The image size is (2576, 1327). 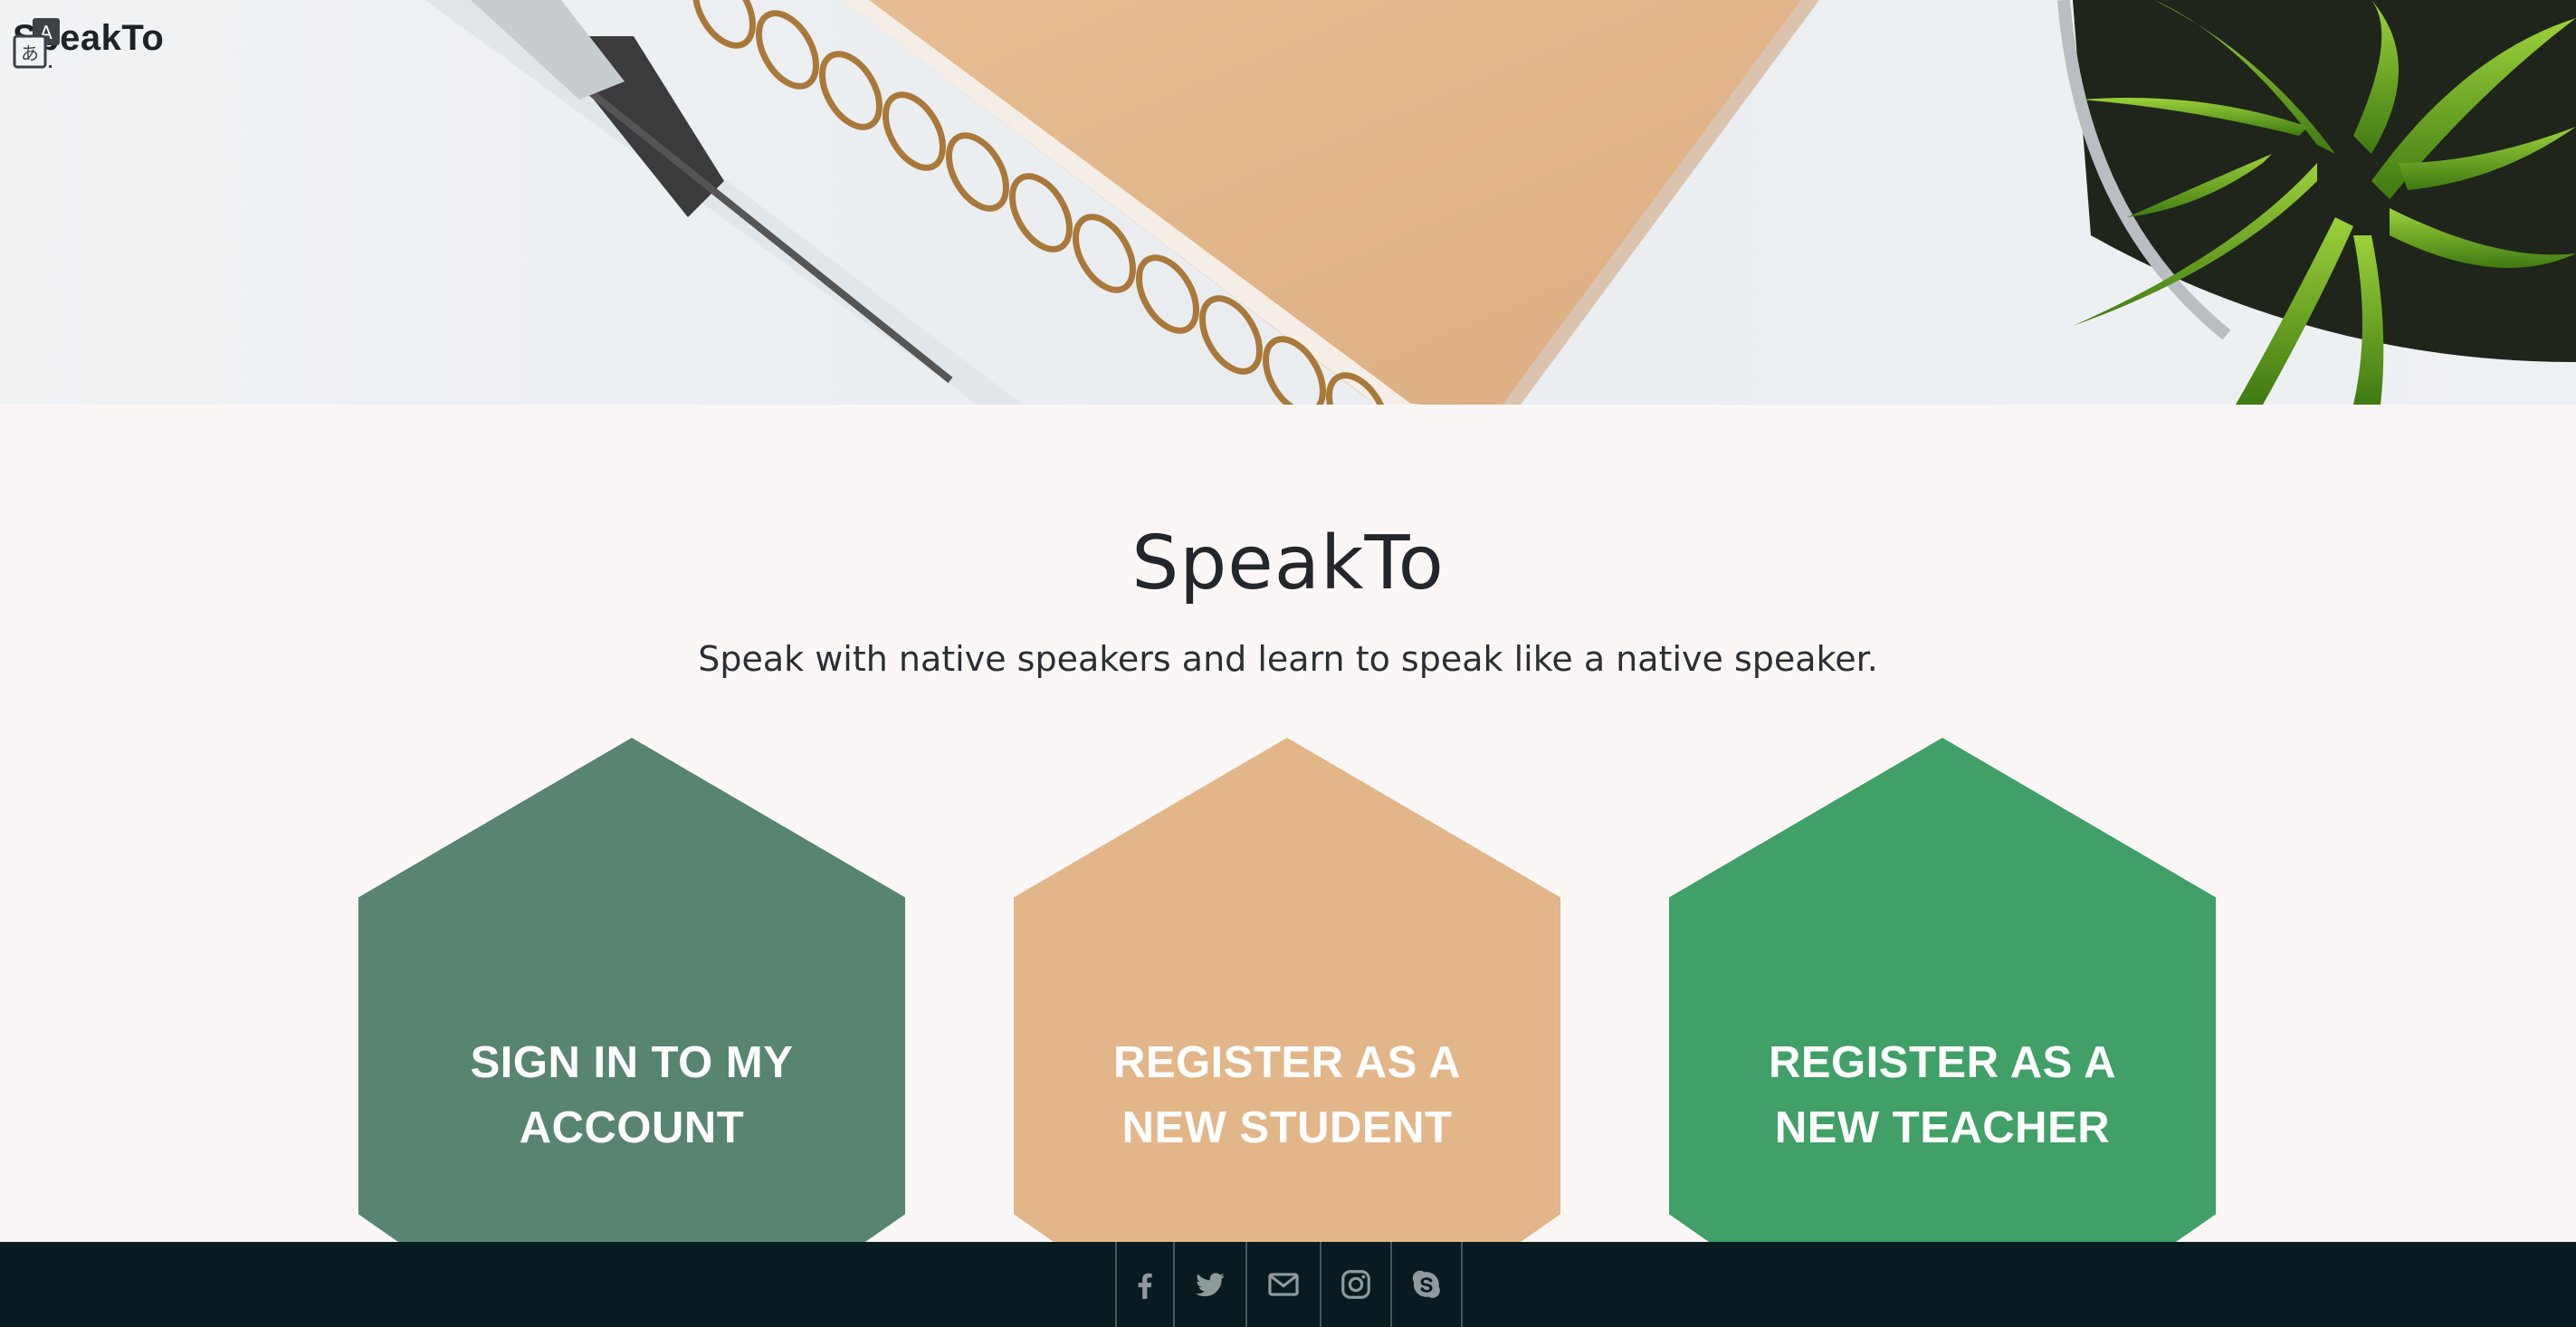 I want to click on brand: A あ SpeakTo, so click(x=89, y=43).